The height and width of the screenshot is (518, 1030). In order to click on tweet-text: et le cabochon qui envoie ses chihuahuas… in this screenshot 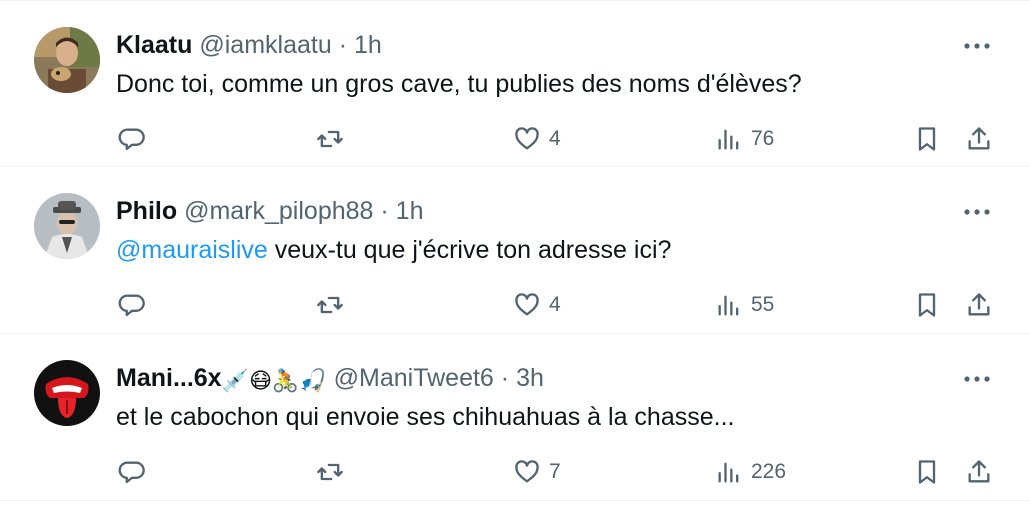, I will do `click(425, 417)`.